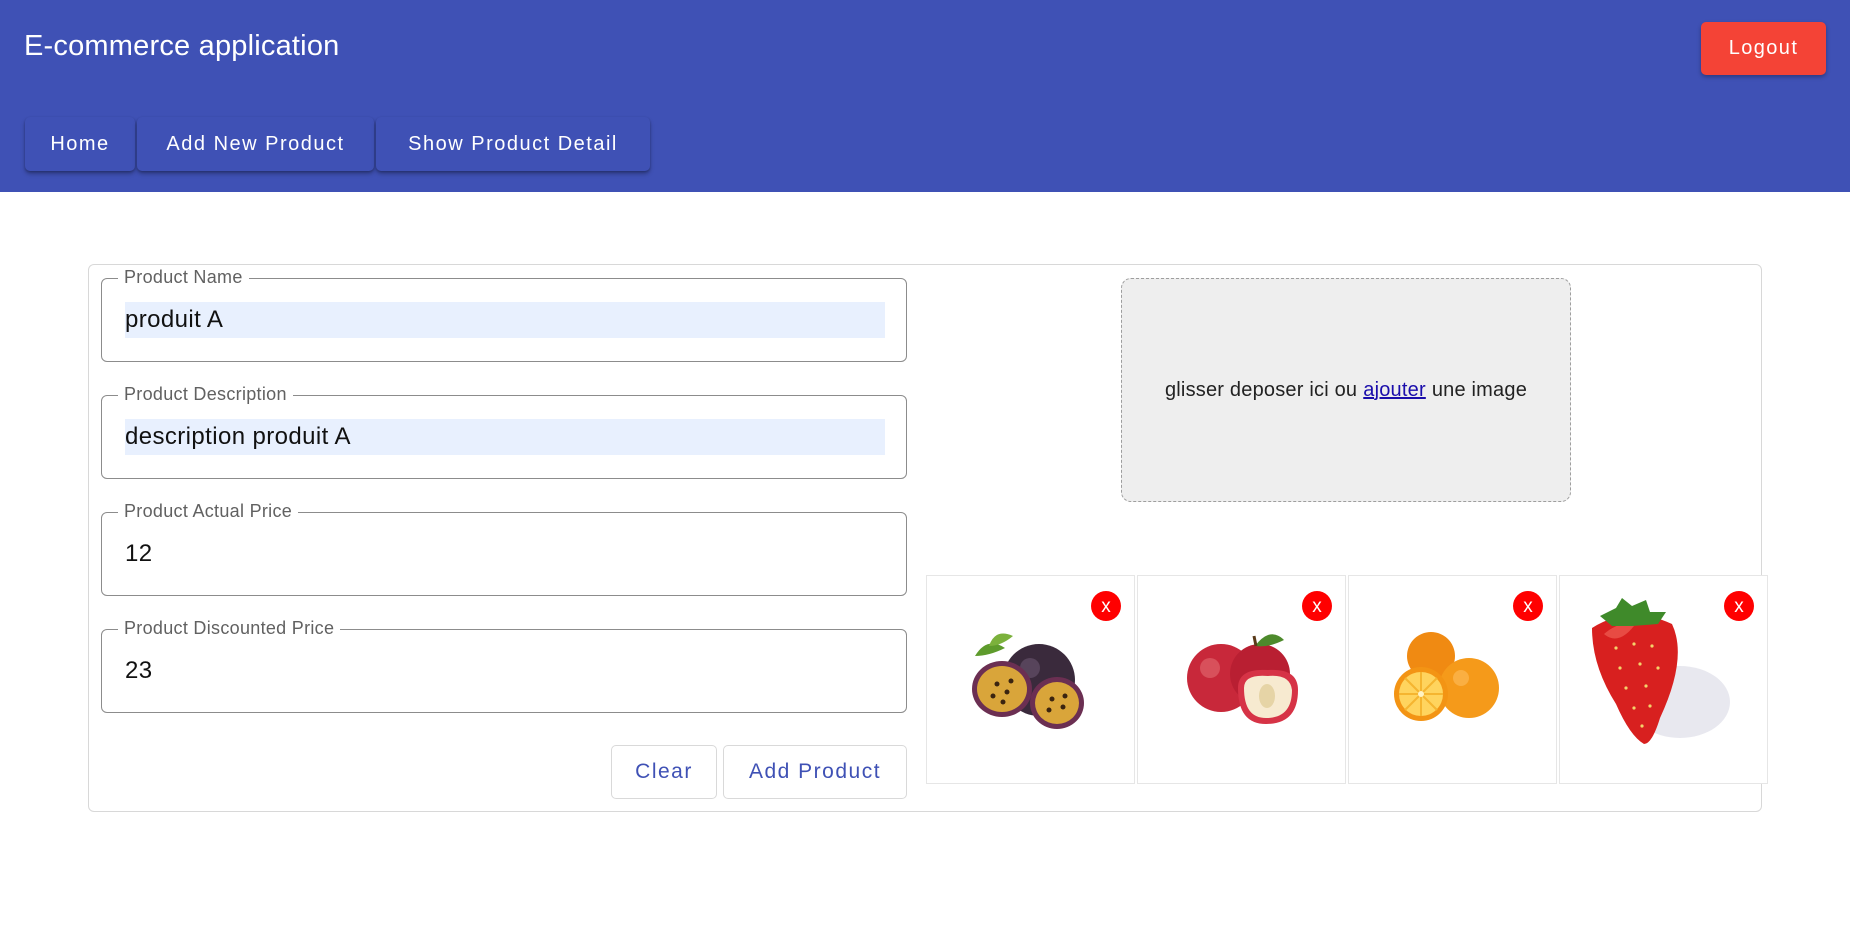  I want to click on nav-home-button: Home, so click(80, 144).